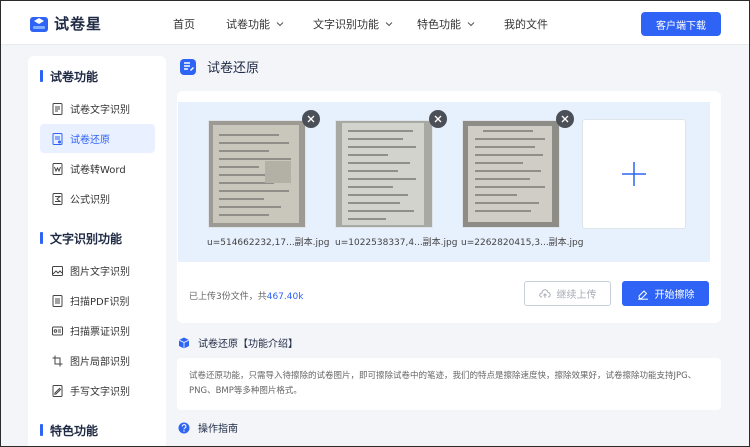 Image resolution: width=750 pixels, height=447 pixels. Describe the element at coordinates (57, 330) in the screenshot. I see `ticket-icon` at that location.